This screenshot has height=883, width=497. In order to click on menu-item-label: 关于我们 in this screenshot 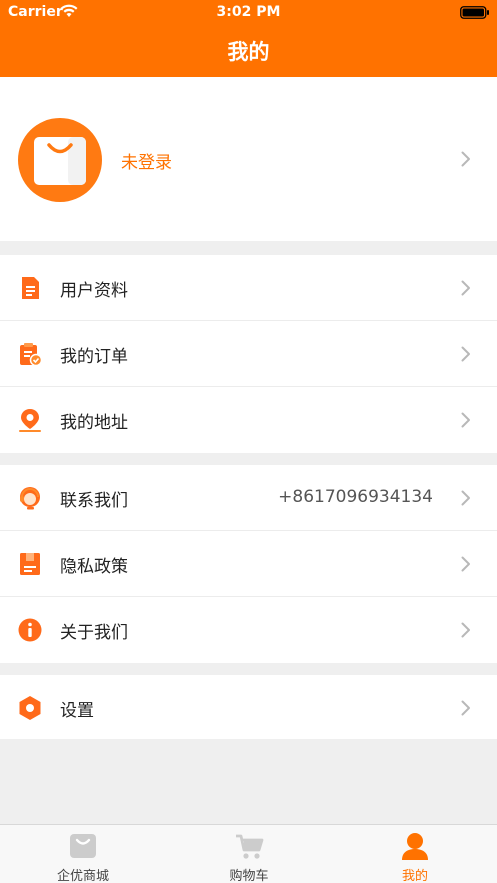, I will do `click(94, 633)`.